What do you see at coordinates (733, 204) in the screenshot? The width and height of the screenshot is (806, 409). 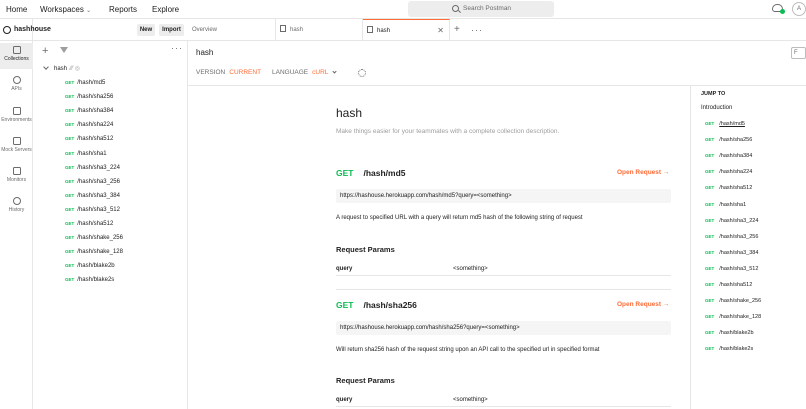 I see `jump-item-label: /hash/sha1` at bounding box center [733, 204].